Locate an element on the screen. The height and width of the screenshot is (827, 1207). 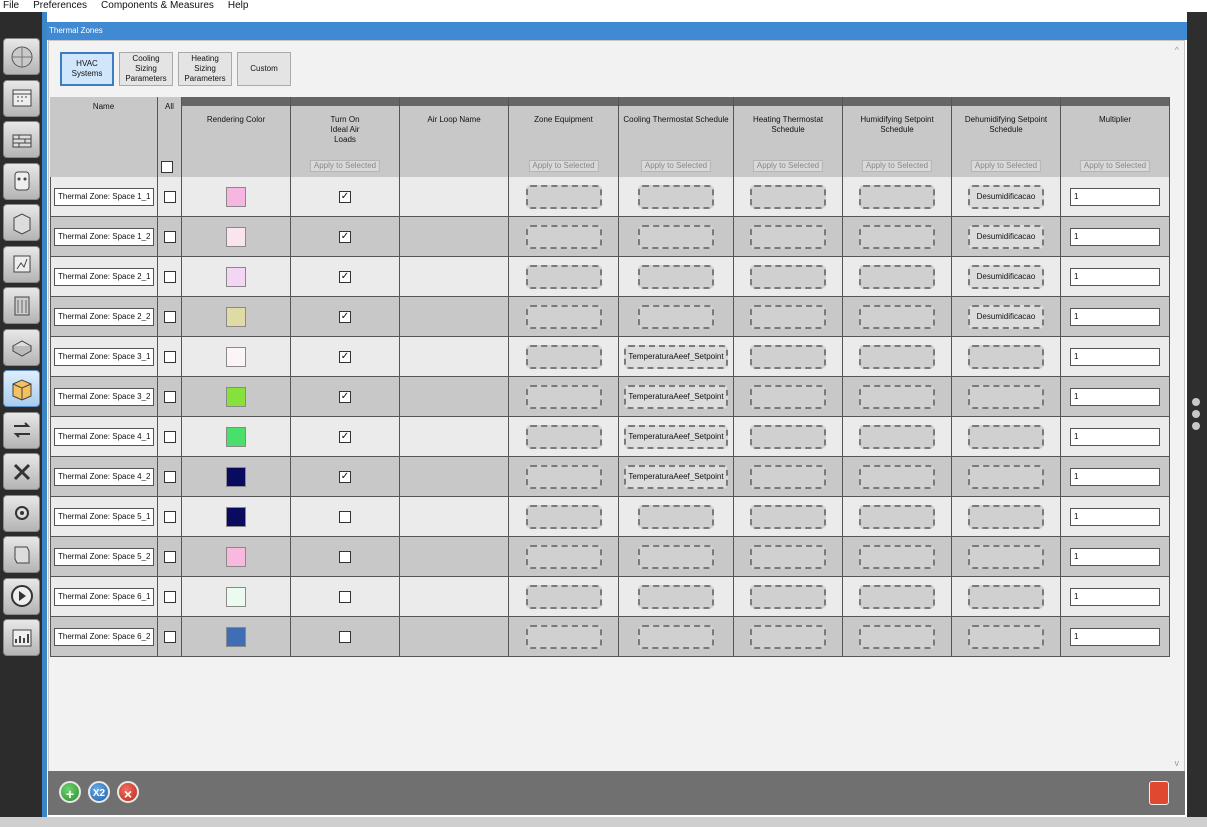
toolbar-run-button is located at coordinates (21, 596).